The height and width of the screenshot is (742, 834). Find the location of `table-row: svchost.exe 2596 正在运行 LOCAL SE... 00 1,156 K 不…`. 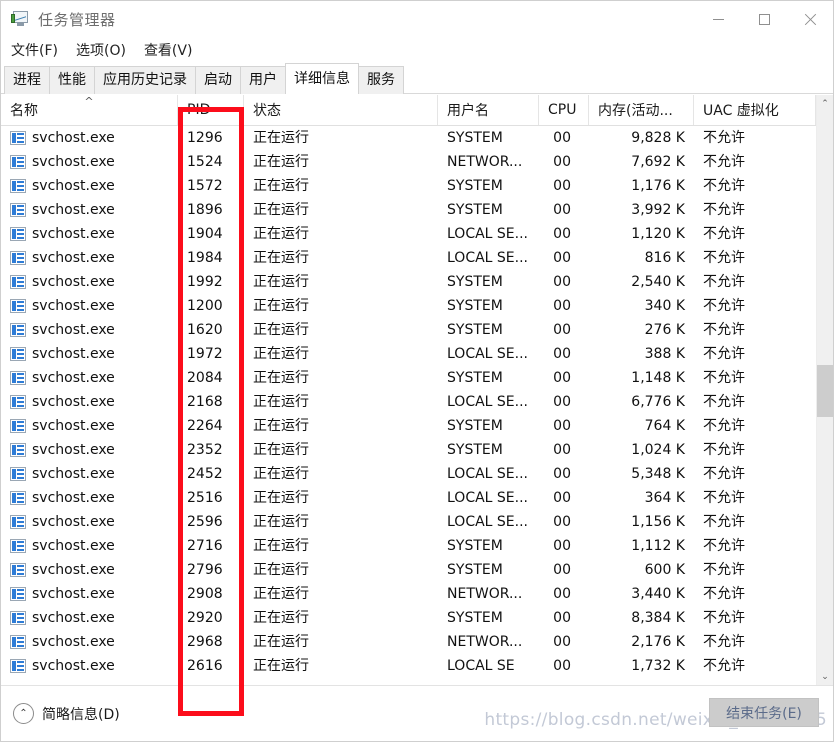

table-row: svchost.exe 2596 正在运行 LOCAL SE... 00 1,156 K 不… is located at coordinates (417, 522).